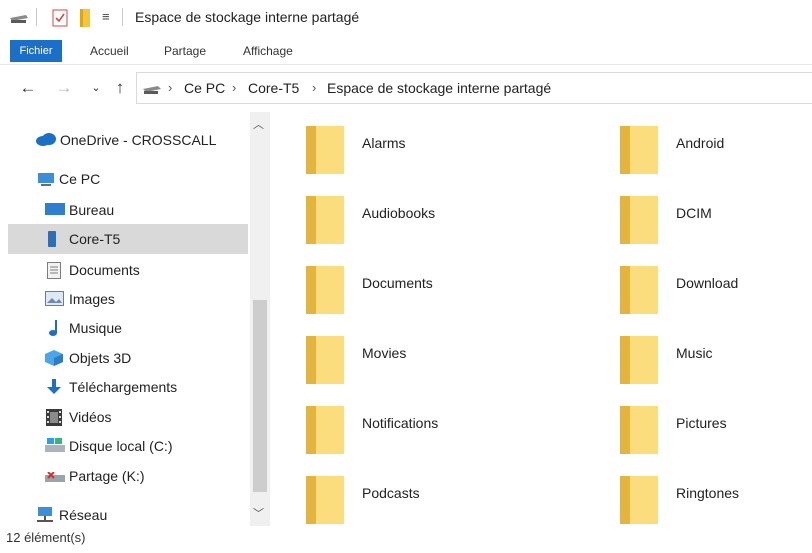 Image resolution: width=812 pixels, height=553 pixels. Describe the element at coordinates (104, 270) in the screenshot. I see `sidebar-item-label: Documents` at that location.